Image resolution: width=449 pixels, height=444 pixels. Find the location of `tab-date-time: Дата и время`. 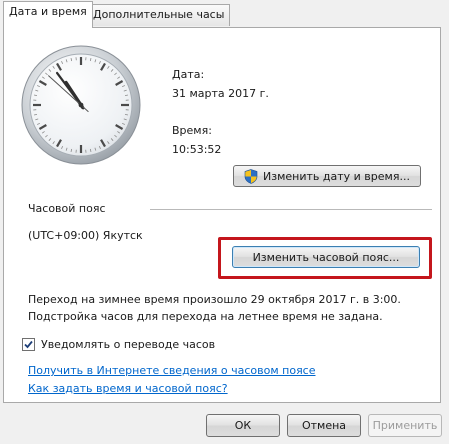

tab-date-time: Дата и время is located at coordinates (48, 14).